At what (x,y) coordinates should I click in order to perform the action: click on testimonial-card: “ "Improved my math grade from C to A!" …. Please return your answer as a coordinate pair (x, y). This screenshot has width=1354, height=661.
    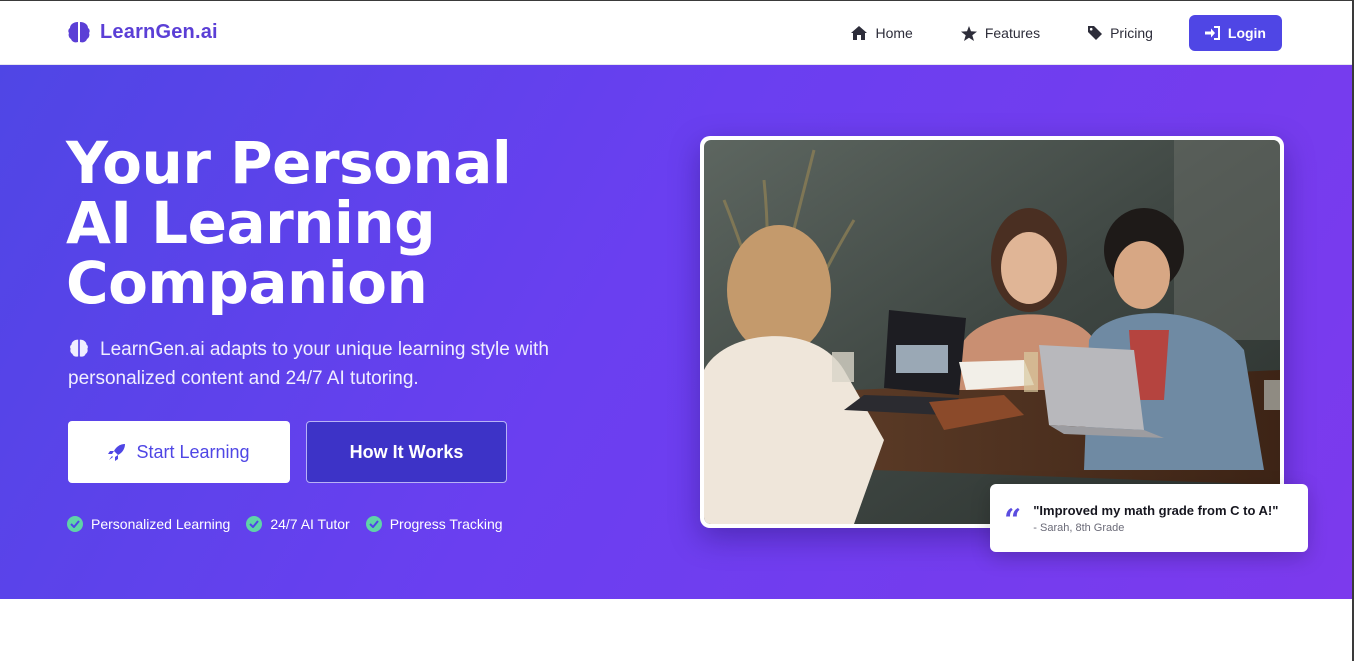
    Looking at the image, I should click on (1149, 518).